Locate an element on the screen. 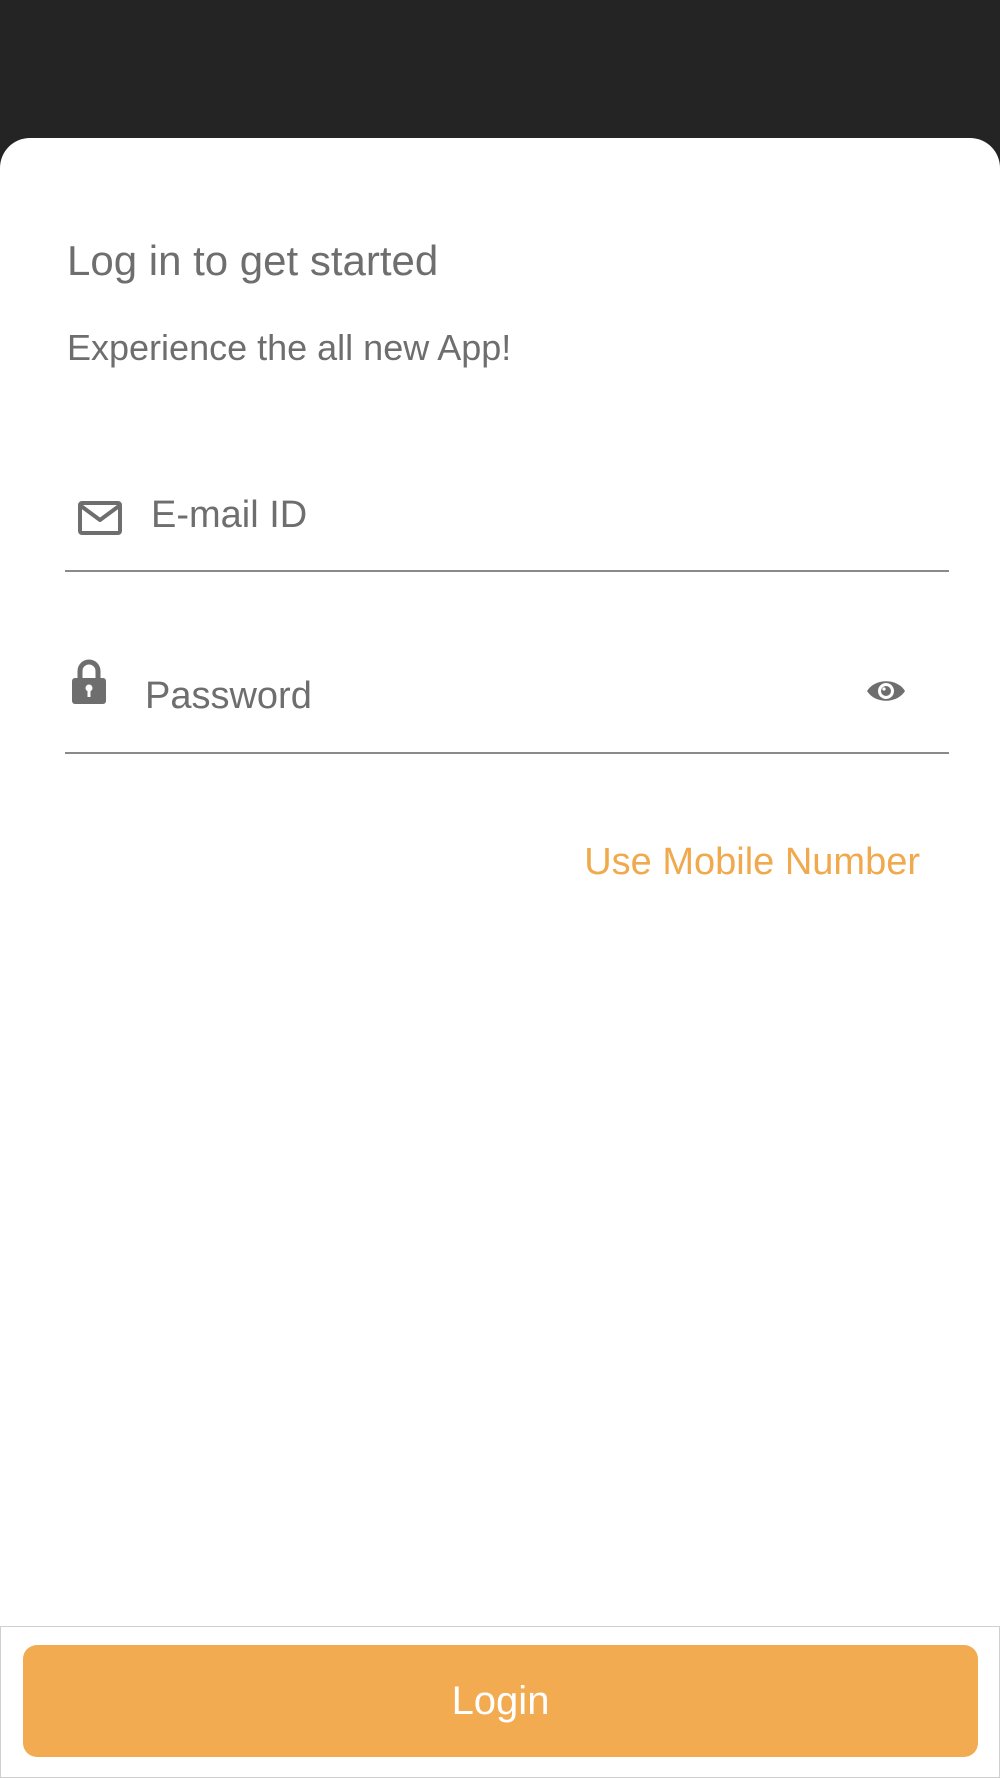  page-title: Log in to get started is located at coordinates (253, 260).